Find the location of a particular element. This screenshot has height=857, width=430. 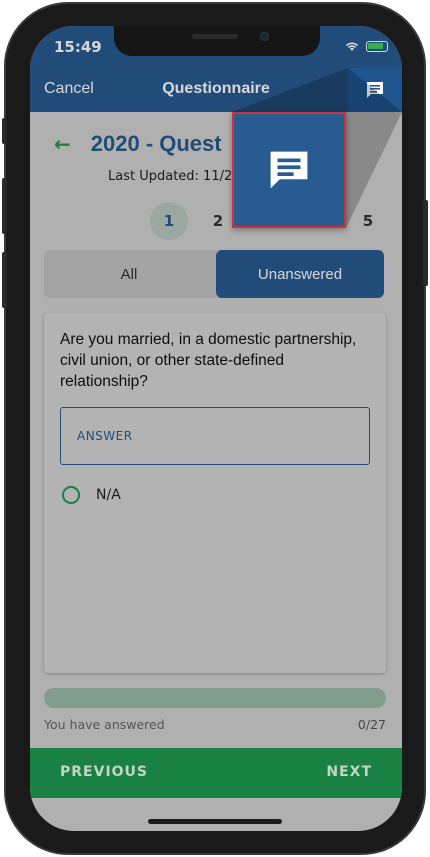

progress-label: You have answered is located at coordinates (104, 724).